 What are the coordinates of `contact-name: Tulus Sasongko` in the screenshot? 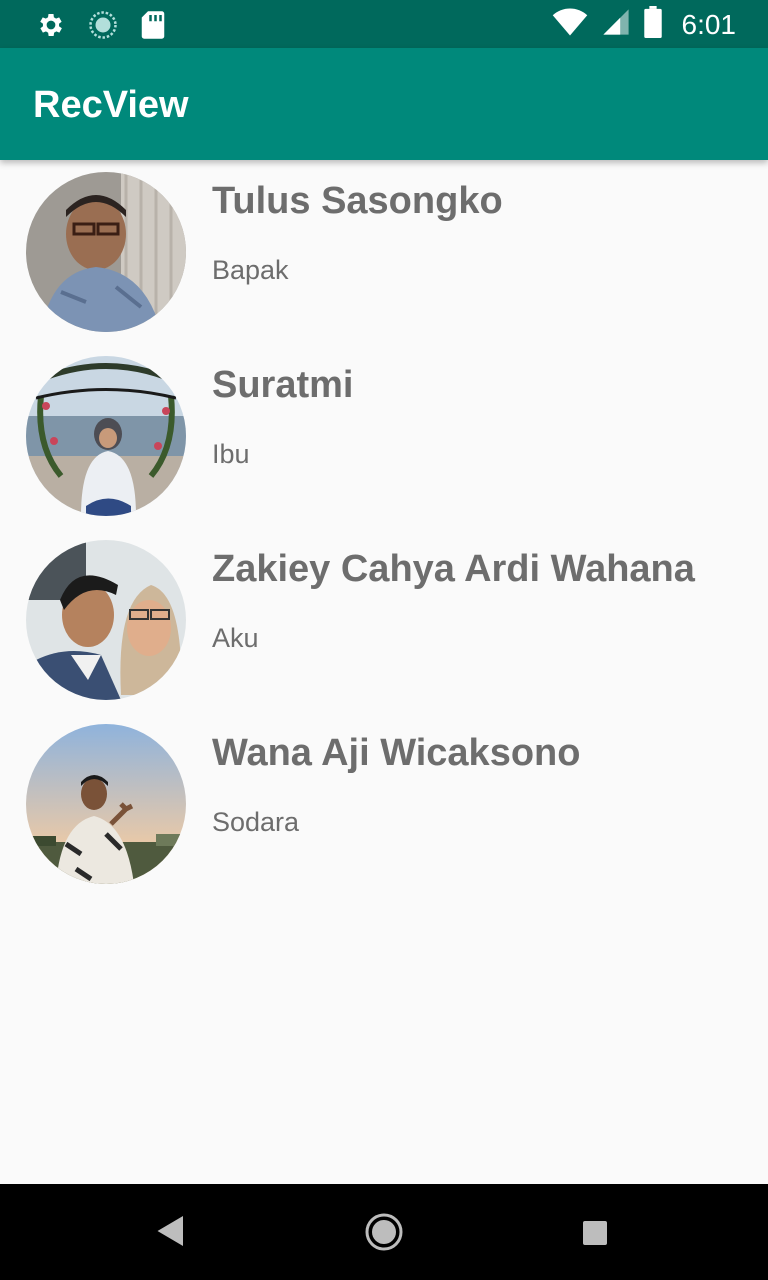 It's located at (357, 201).